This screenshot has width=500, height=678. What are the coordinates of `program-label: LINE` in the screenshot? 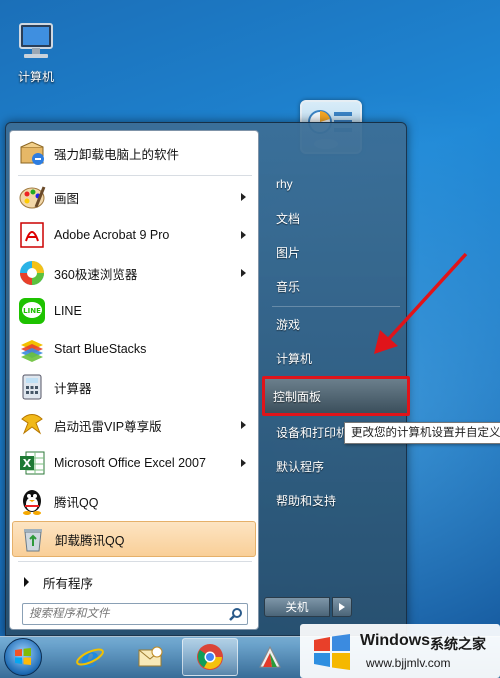 It's located at (68, 311).